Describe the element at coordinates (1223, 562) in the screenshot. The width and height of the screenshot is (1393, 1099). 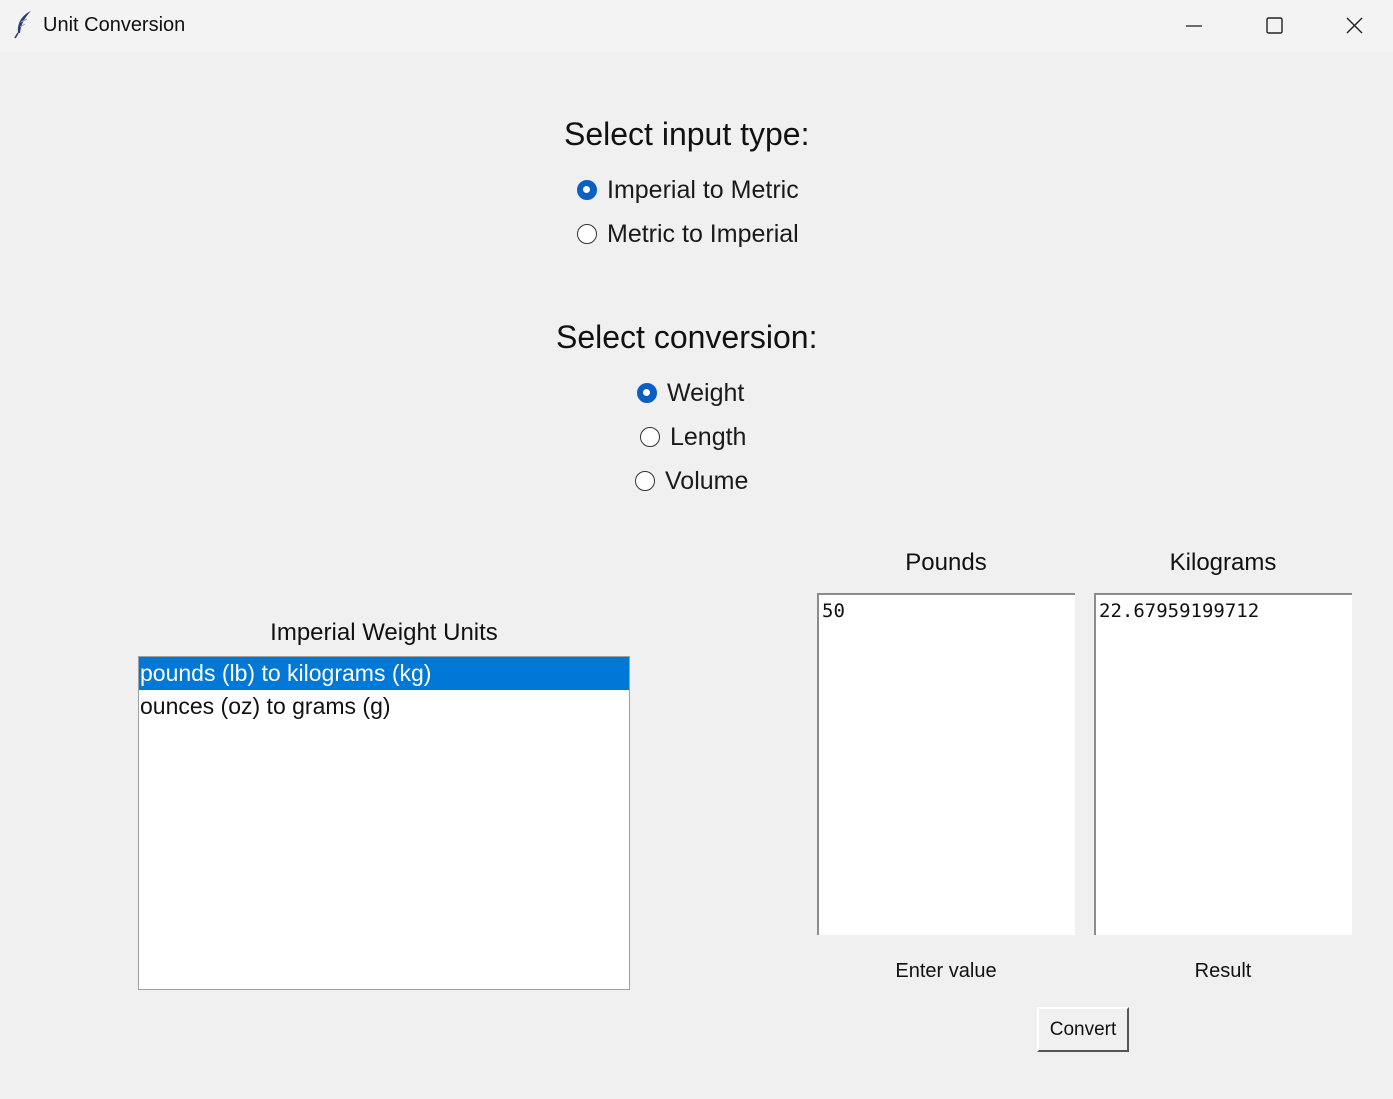
I see `output-unit-header: Kilograms` at that location.